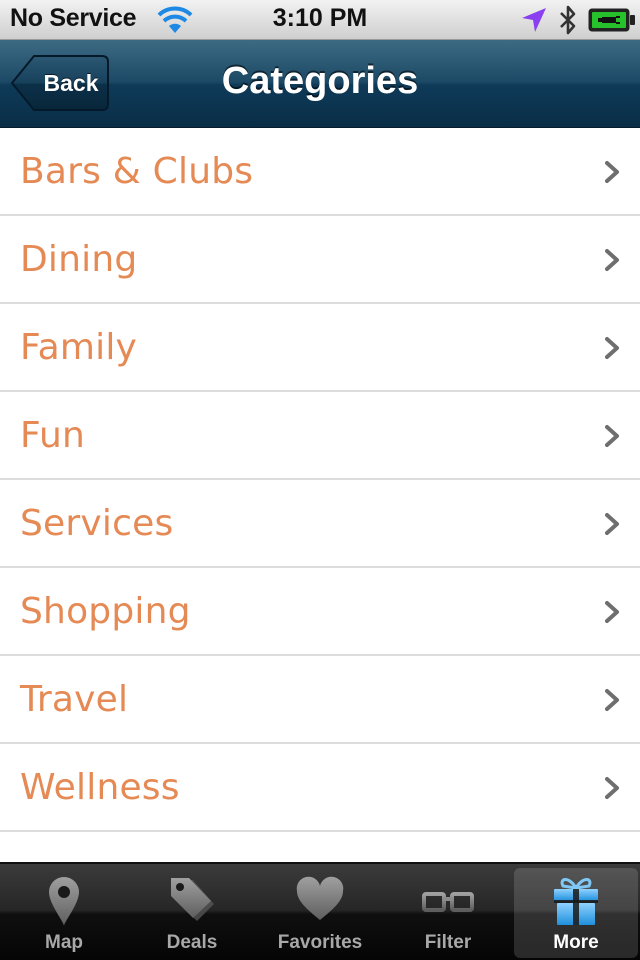 The height and width of the screenshot is (960, 640). Describe the element at coordinates (320, 172) in the screenshot. I see `category-row-bars-clubs: Bars & Clubs` at that location.